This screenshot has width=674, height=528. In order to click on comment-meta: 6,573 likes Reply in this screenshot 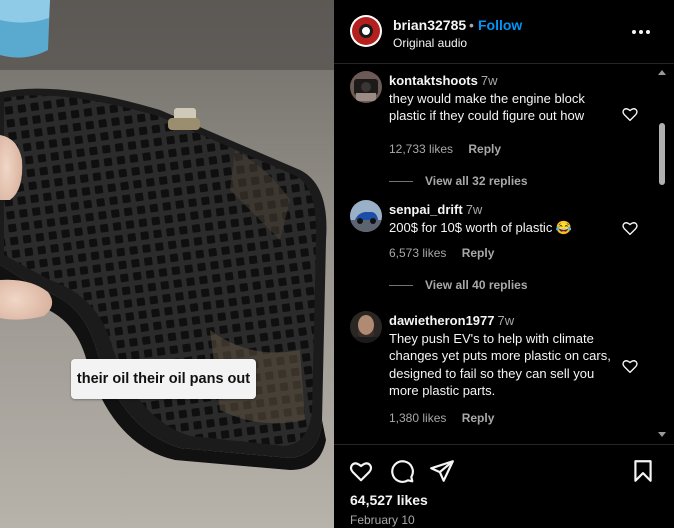, I will do `click(441, 253)`.